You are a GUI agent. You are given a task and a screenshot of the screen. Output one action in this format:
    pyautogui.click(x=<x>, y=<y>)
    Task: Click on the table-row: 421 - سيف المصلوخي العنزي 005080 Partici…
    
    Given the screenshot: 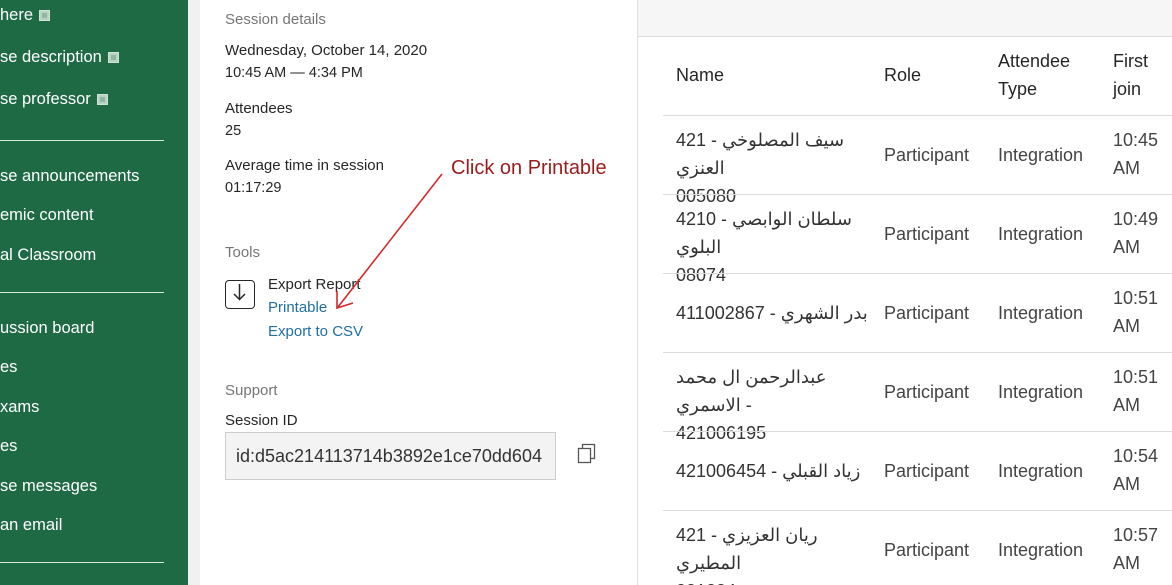 What is the action you would take?
    pyautogui.click(x=917, y=160)
    